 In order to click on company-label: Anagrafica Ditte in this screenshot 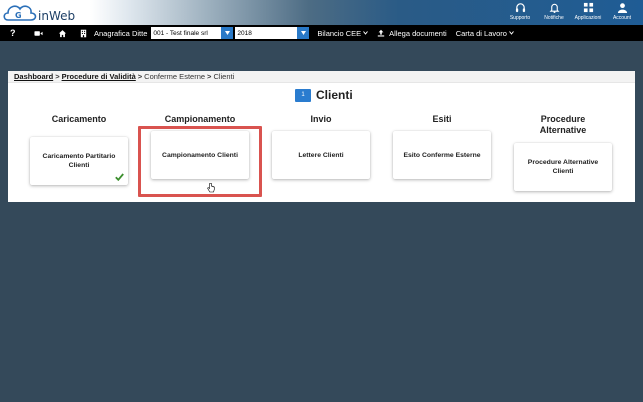, I will do `click(121, 33)`.